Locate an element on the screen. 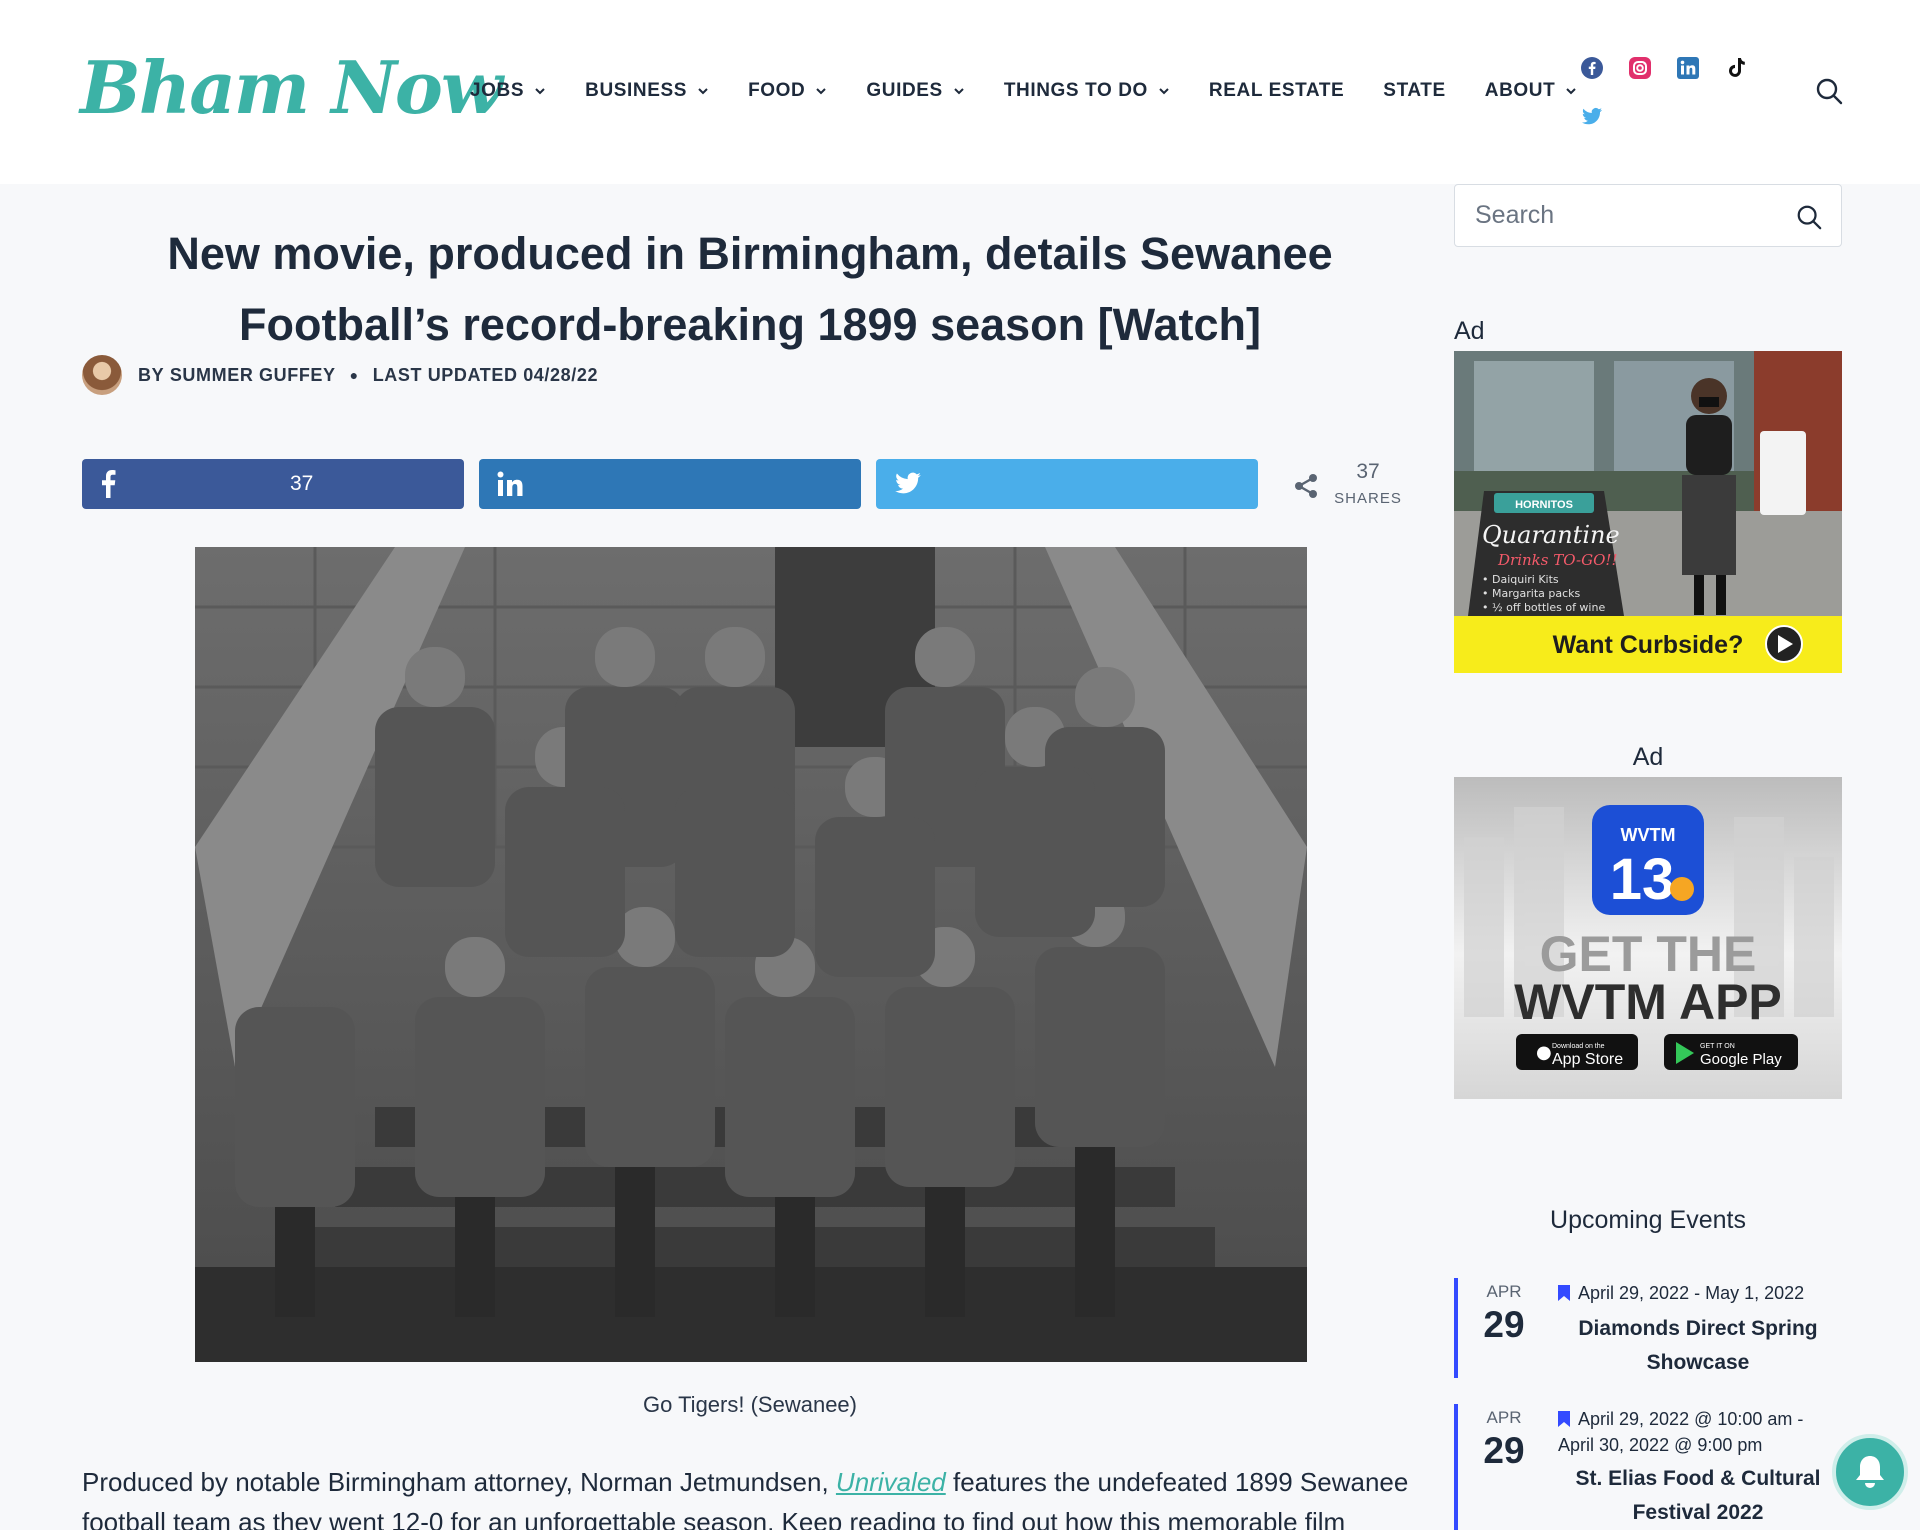  total-share-label: SHARES is located at coordinates (1368, 498).